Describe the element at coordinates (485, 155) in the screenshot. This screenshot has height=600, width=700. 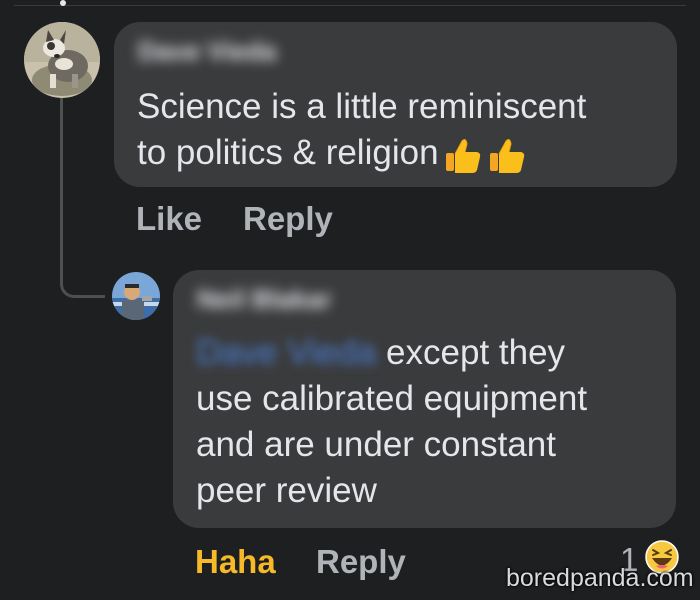
I see `thumbs-up-icon` at that location.